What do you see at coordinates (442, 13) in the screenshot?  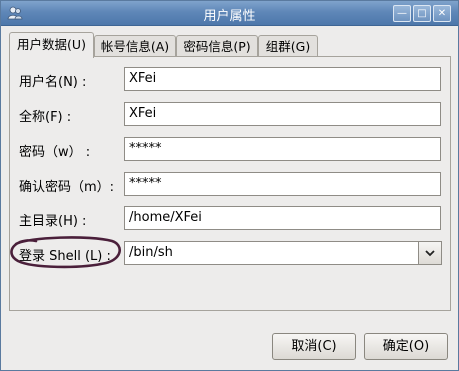 I see `close-icon: ✕` at bounding box center [442, 13].